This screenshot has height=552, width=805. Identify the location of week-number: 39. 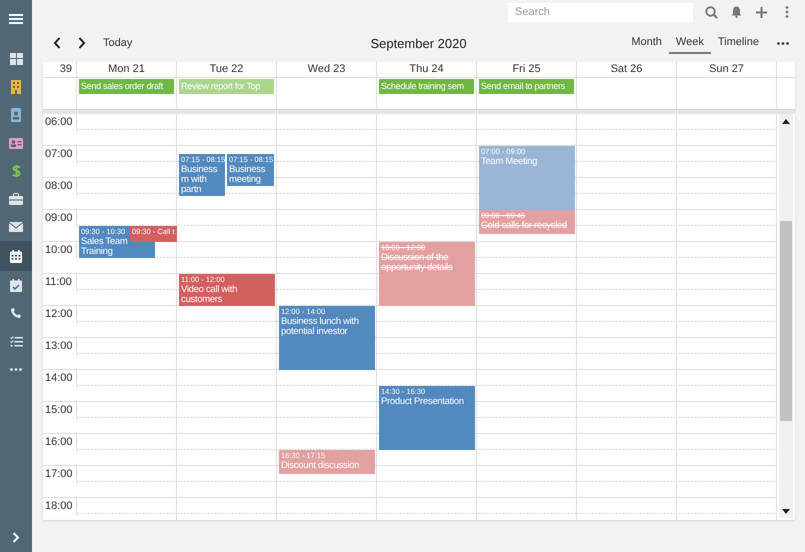
(60, 69).